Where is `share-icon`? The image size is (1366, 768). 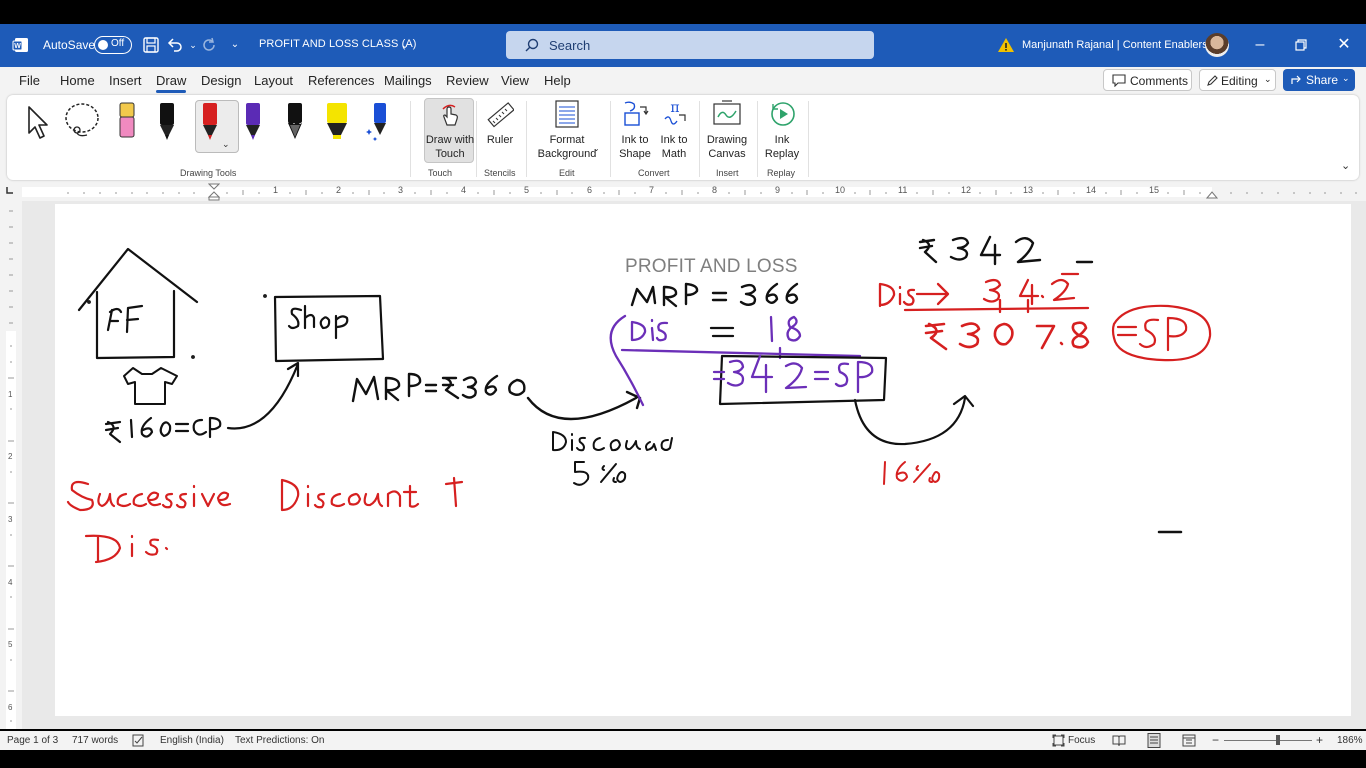
share-icon is located at coordinates (1296, 79).